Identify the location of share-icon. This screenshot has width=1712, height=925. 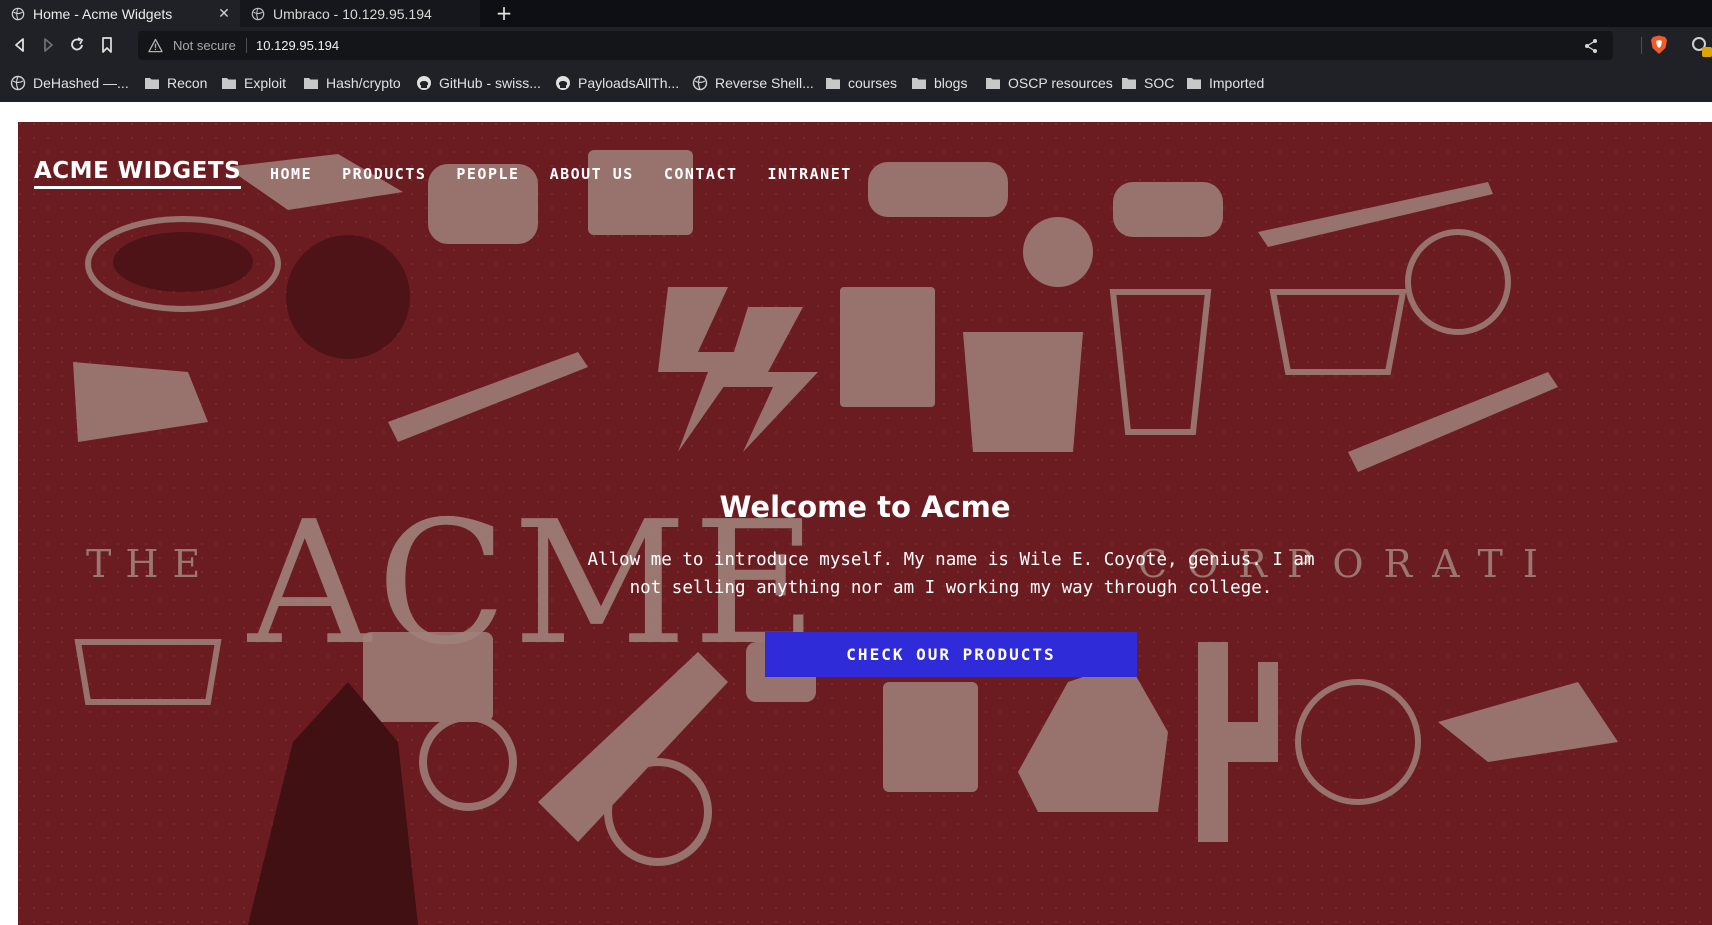
(1591, 46).